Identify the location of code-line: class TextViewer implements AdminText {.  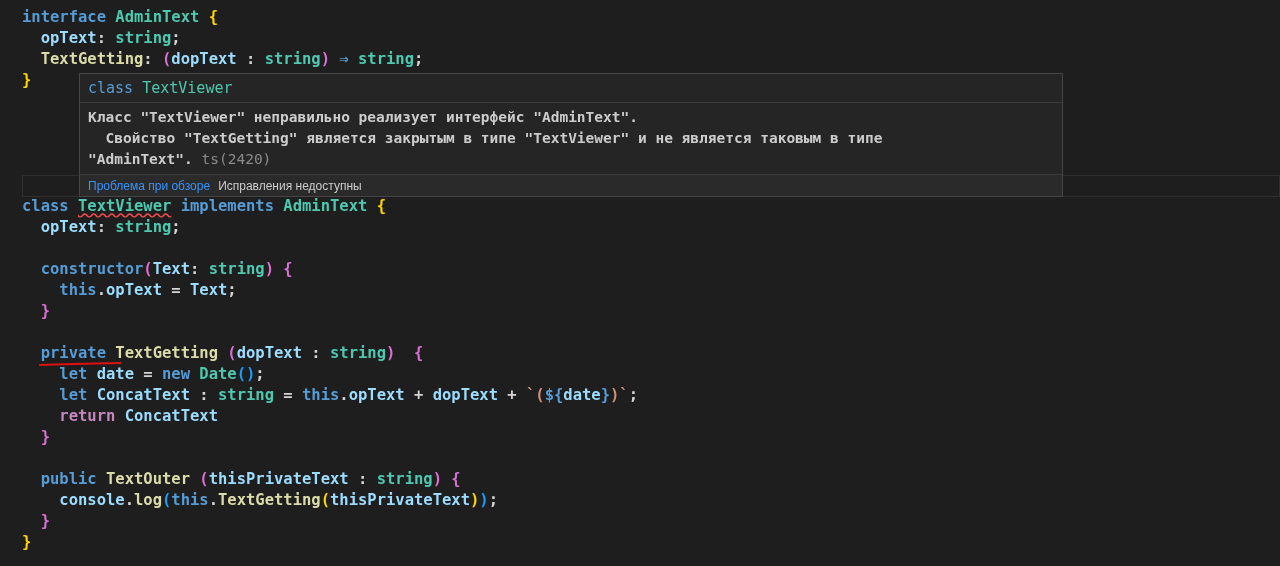
(204, 206).